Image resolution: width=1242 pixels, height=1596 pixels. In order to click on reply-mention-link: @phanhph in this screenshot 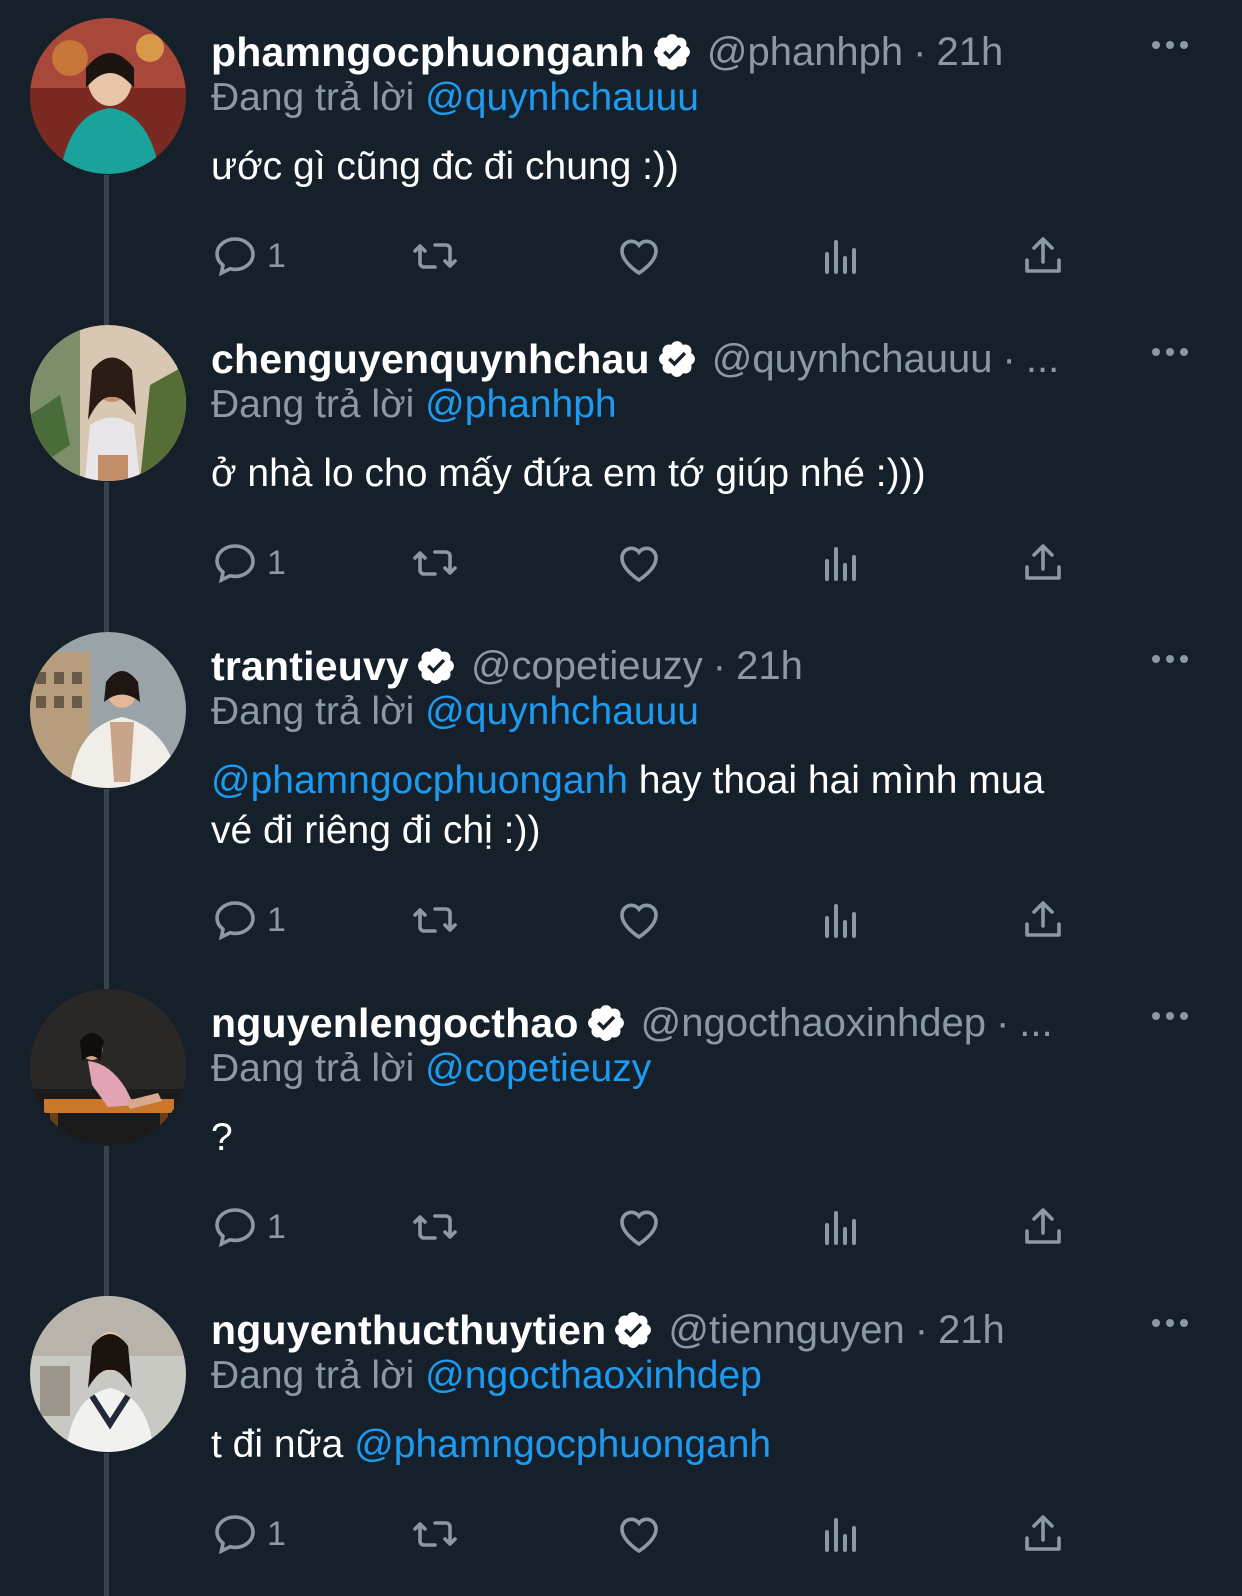, I will do `click(520, 404)`.